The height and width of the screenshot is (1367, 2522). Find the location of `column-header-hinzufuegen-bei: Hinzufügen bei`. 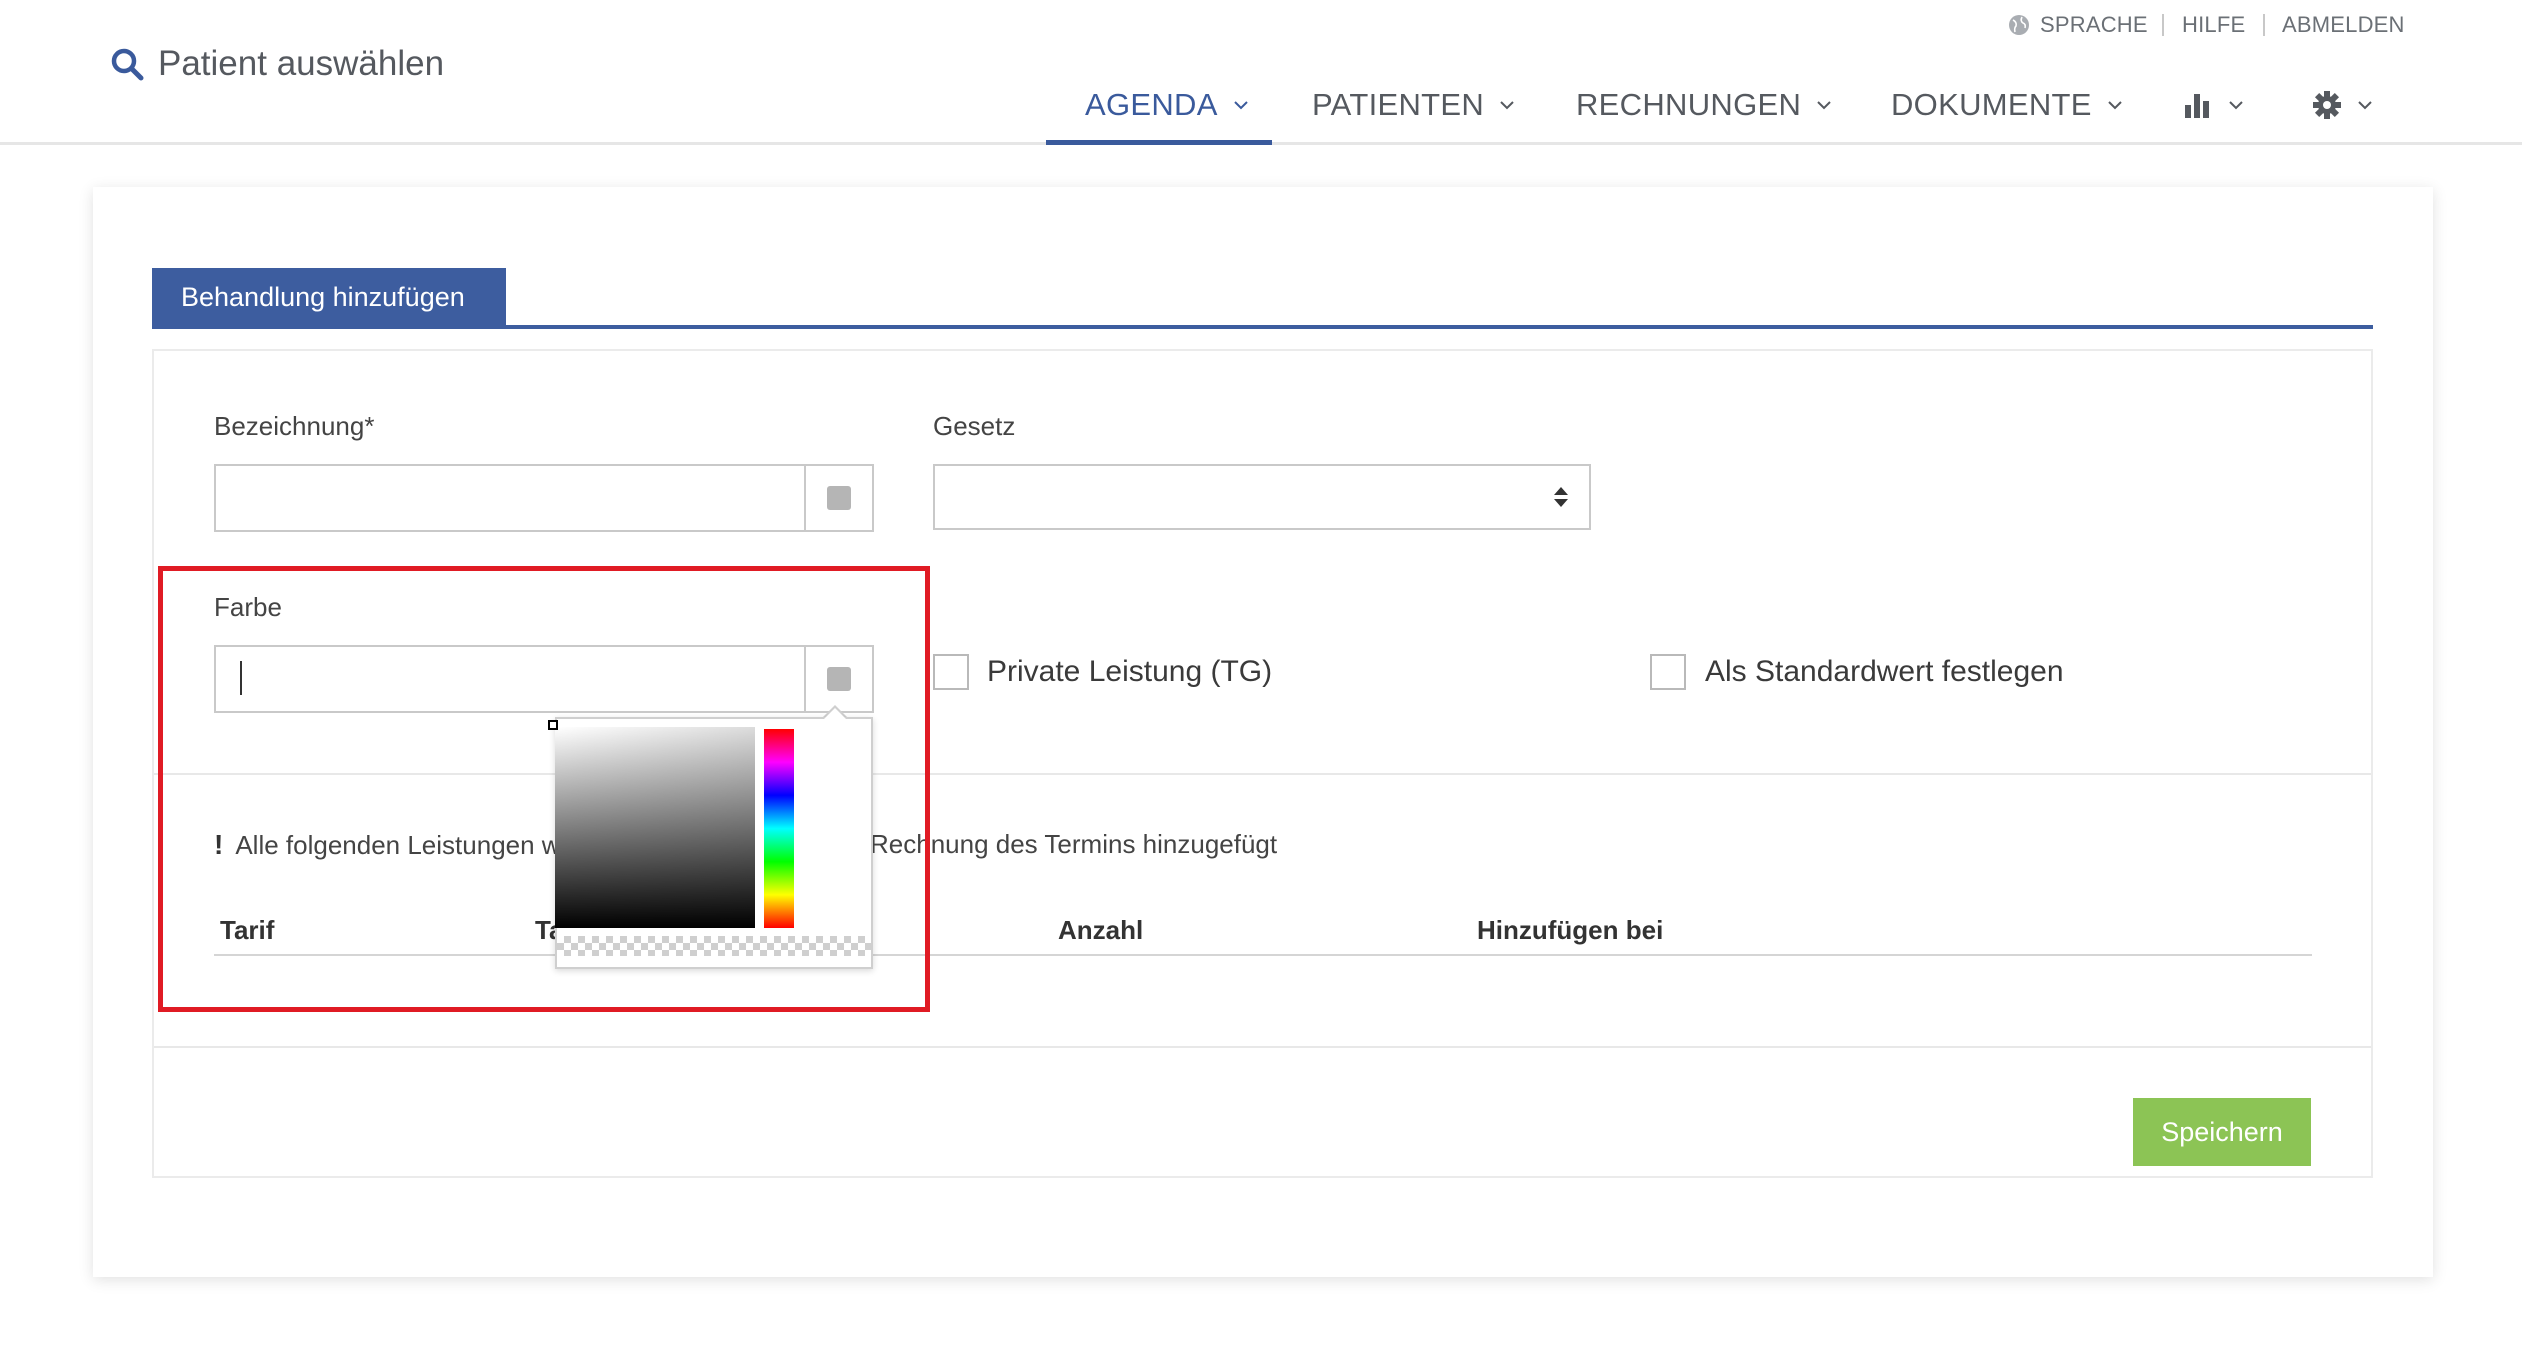

column-header-hinzufuegen-bei: Hinzufügen bei is located at coordinates (1570, 930).